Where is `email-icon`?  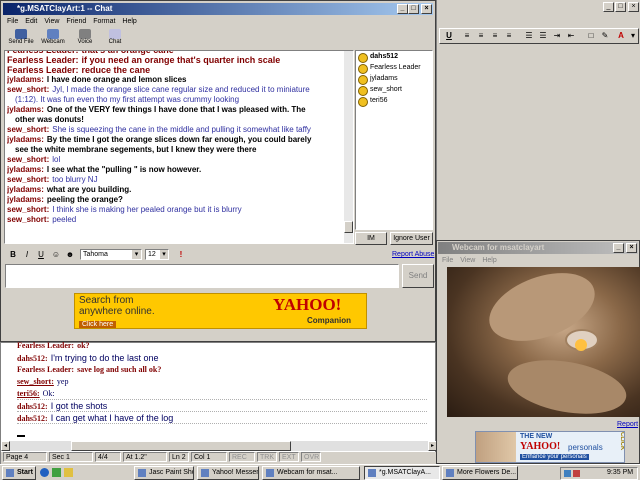 email-icon is located at coordinates (68, 472).